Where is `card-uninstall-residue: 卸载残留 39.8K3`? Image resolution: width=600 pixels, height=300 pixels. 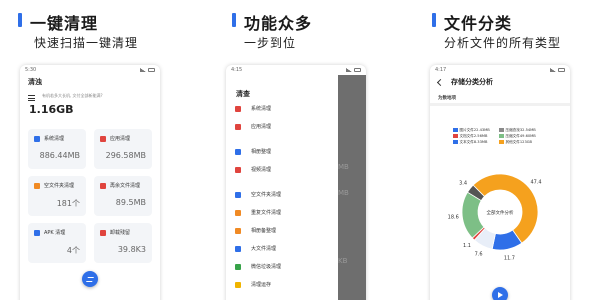
card-uninstall-residue: 卸载残留 39.8K3 is located at coordinates (123, 243).